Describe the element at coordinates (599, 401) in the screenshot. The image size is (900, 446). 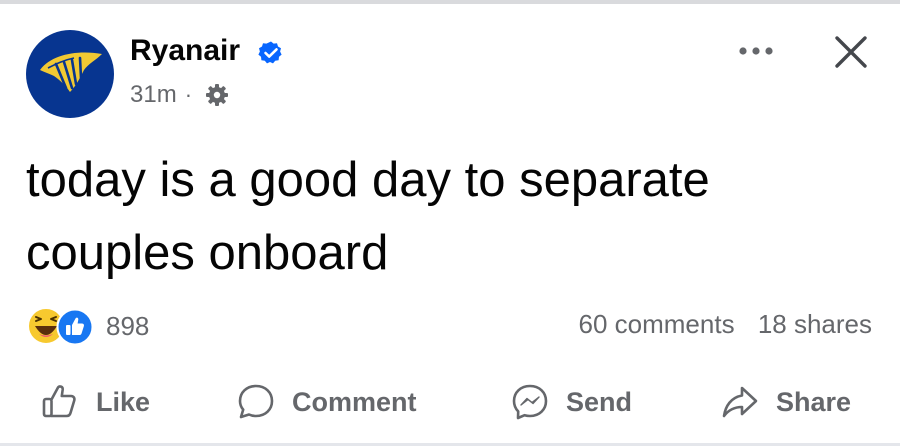
I see `send-label: Send` at that location.